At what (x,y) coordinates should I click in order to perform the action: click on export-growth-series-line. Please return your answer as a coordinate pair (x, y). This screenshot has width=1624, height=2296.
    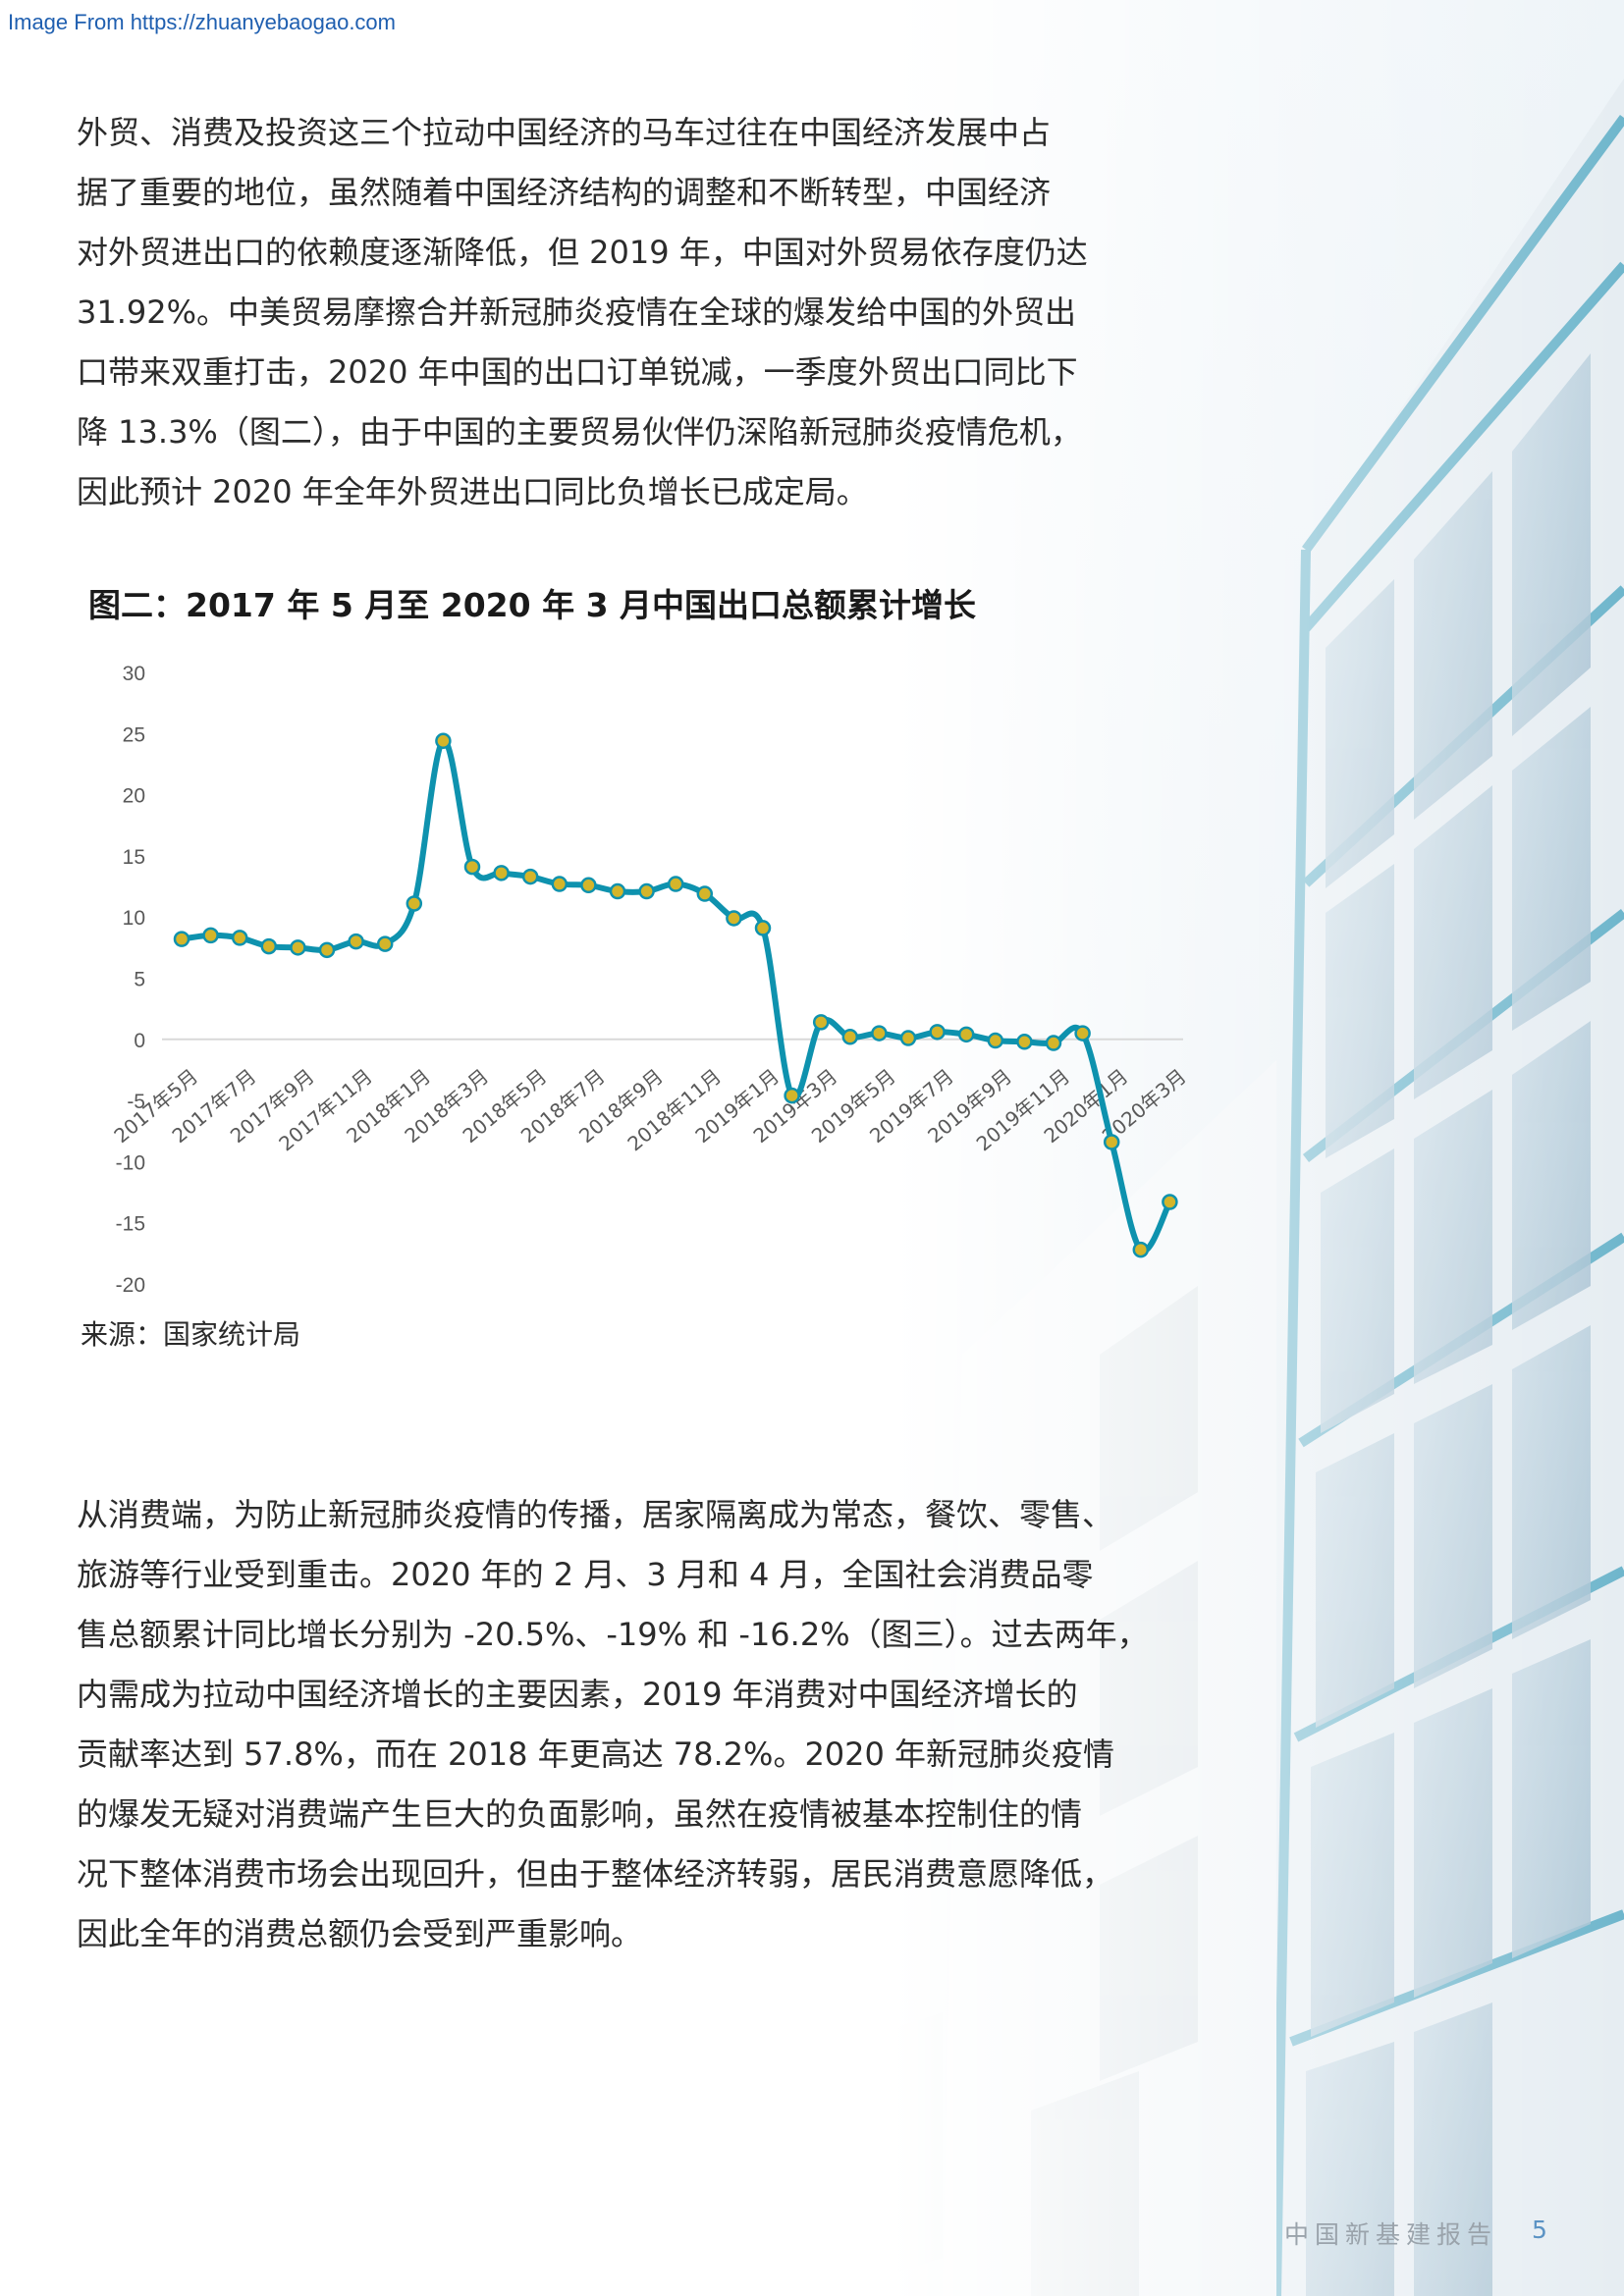
    Looking at the image, I should click on (676, 996).